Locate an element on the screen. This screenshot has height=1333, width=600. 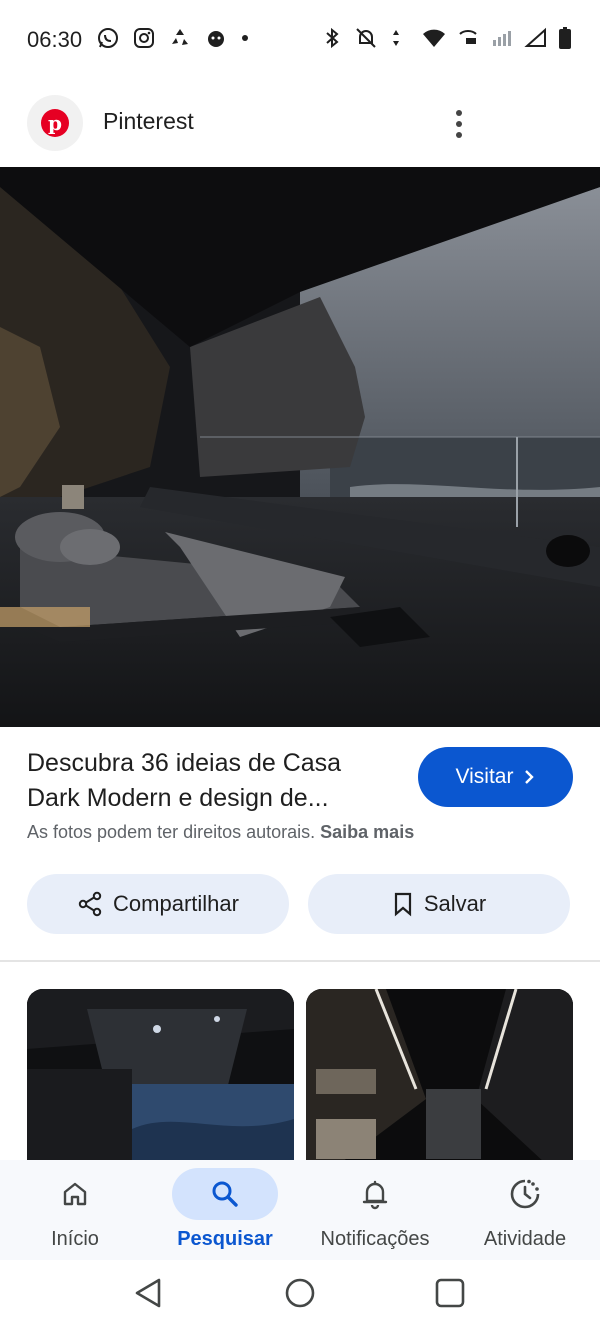
divider is located at coordinates (300, 961).